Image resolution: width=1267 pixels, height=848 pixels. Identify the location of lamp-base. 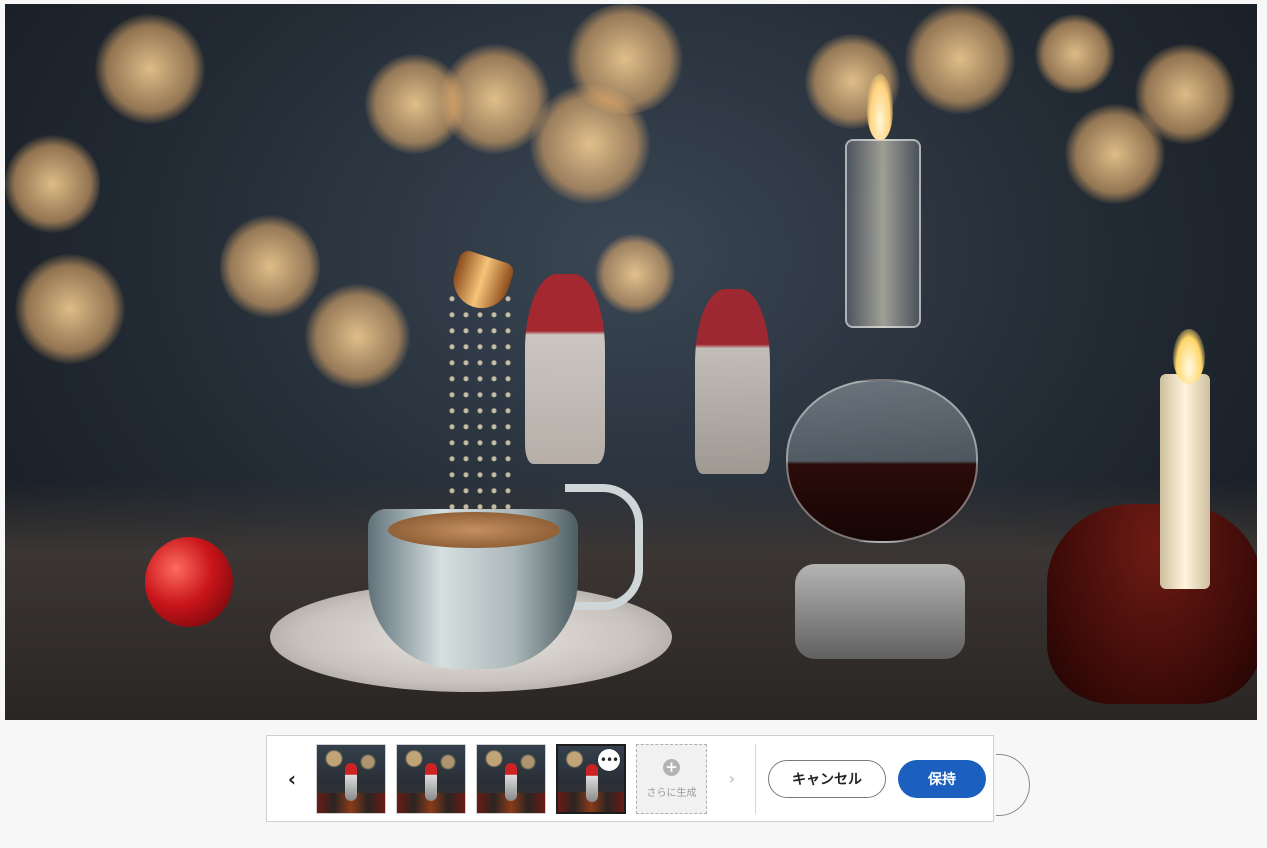
(880, 611).